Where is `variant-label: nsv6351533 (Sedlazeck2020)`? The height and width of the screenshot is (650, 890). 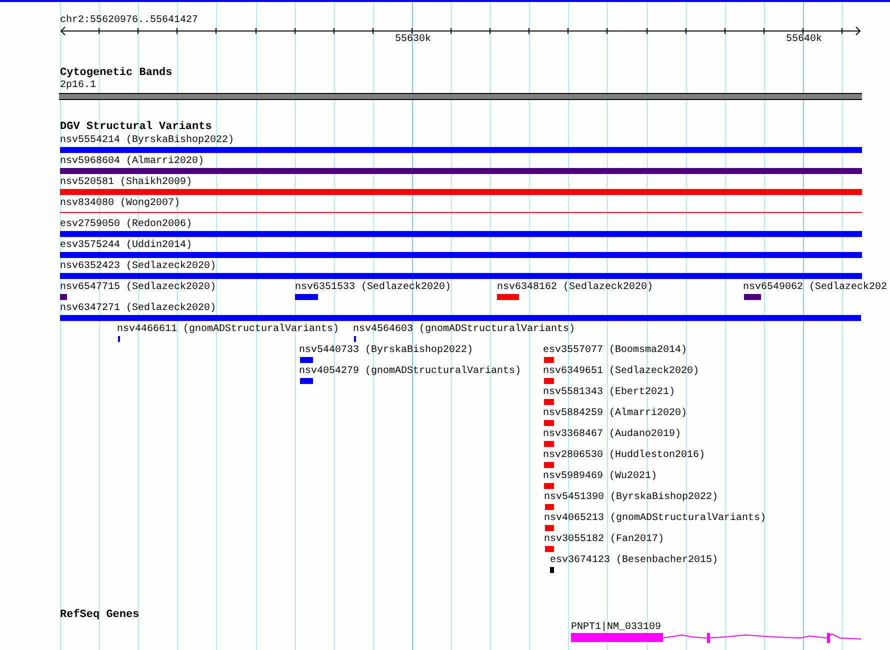 variant-label: nsv6351533 (Sedlazeck2020) is located at coordinates (373, 288).